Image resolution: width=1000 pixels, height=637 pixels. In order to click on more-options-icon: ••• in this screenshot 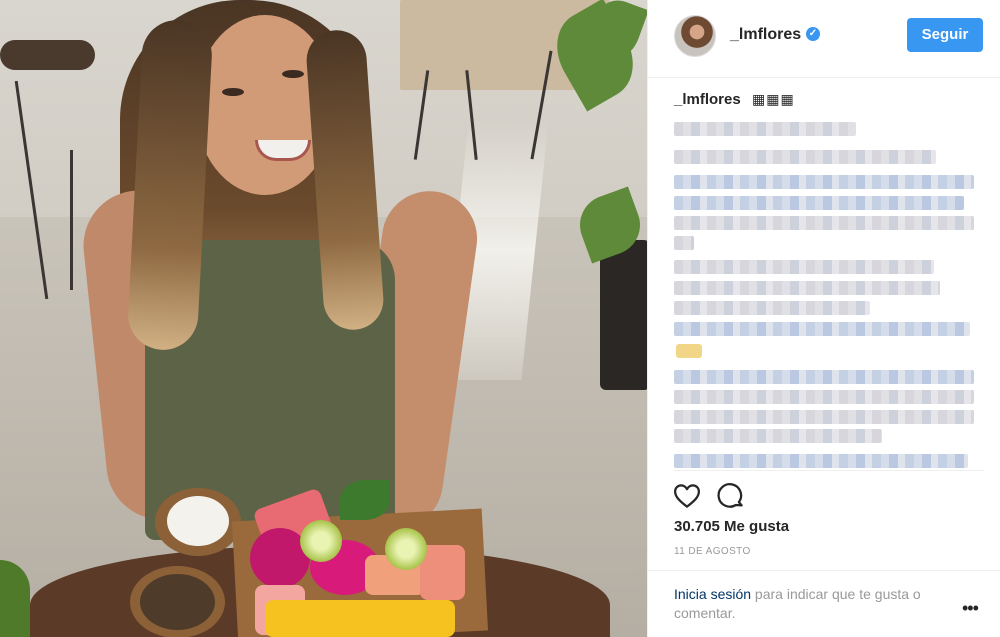, I will do `click(970, 608)`.